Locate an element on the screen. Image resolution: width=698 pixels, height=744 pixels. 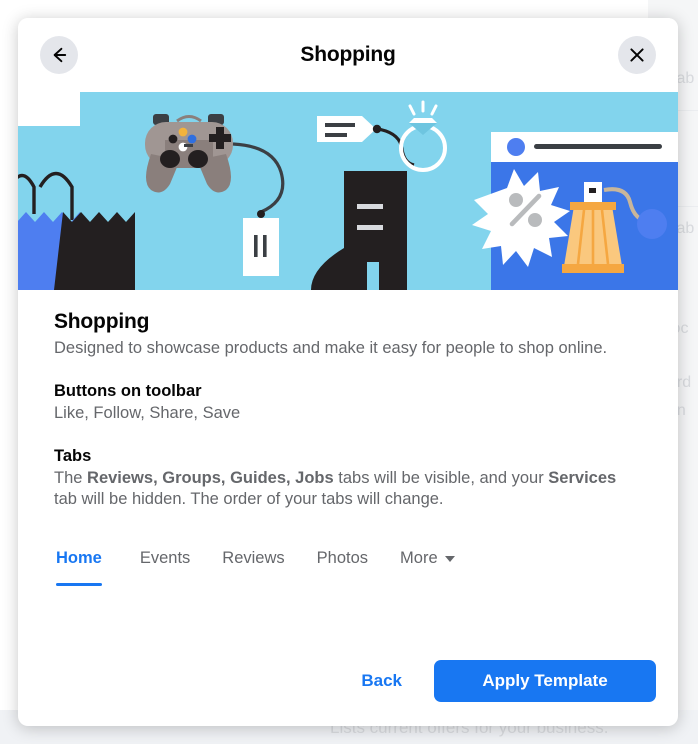
toolbar-buttons-list: Like, Follow, Share, Save is located at coordinates (147, 412).